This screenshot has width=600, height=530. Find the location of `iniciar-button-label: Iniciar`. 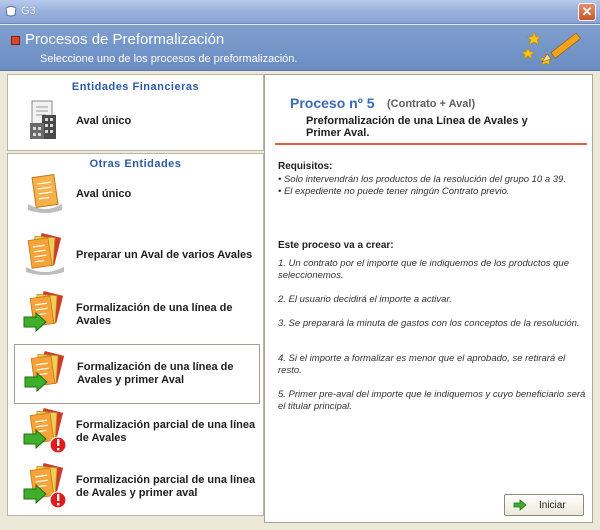

iniciar-button-label: Iniciar is located at coordinates (552, 505).